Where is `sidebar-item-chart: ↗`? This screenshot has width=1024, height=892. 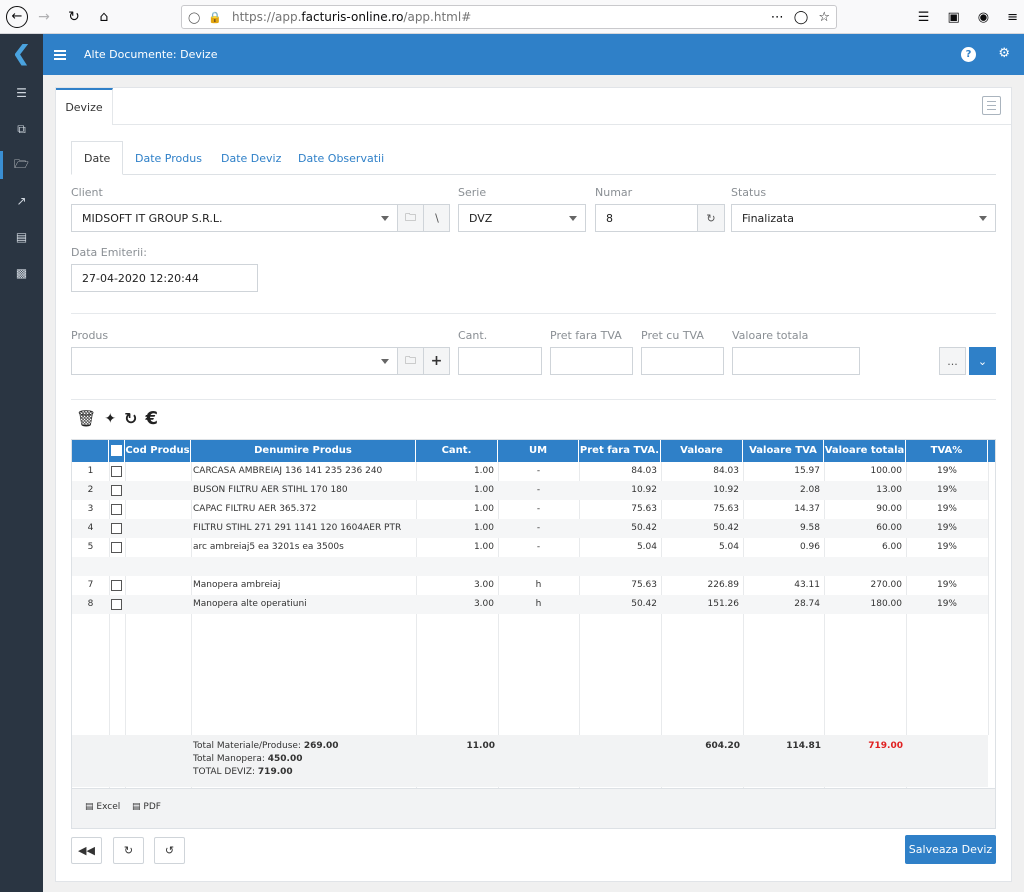 sidebar-item-chart: ↗ is located at coordinates (21, 201).